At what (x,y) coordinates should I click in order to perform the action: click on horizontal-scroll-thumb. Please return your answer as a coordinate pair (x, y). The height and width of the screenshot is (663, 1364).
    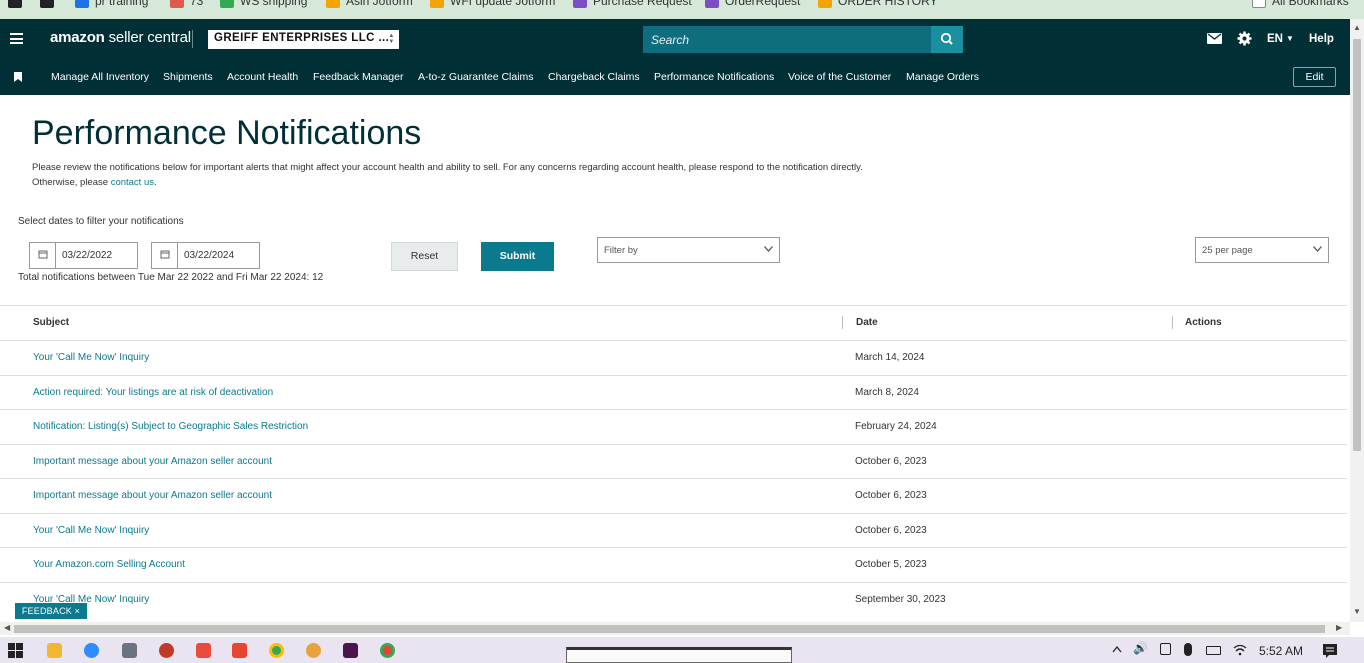
    Looking at the image, I should click on (669, 629).